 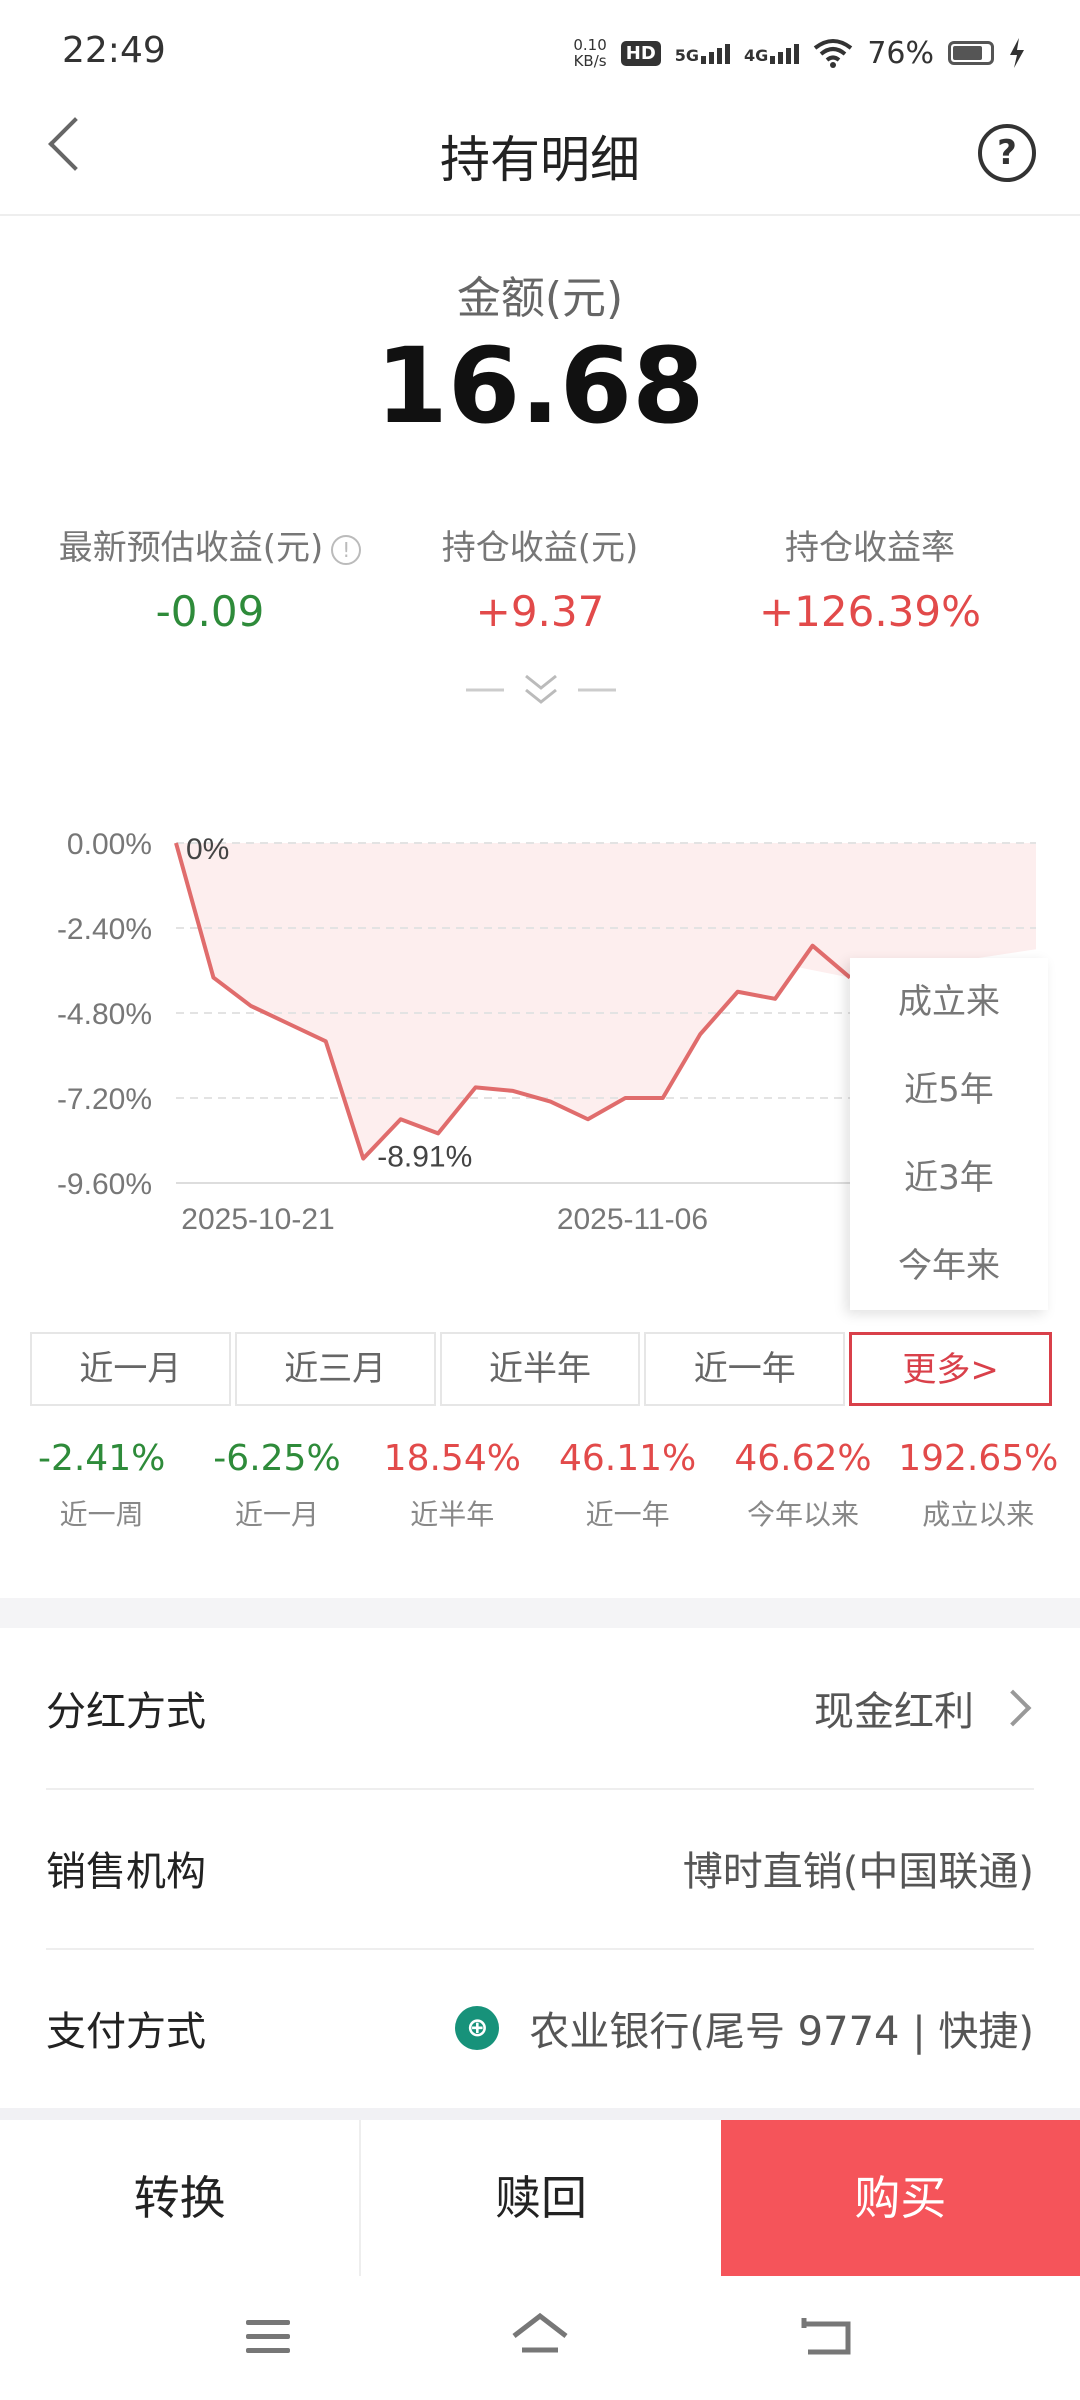 I want to click on row-value: 博时直销(中国联通), so click(x=858, y=1872).